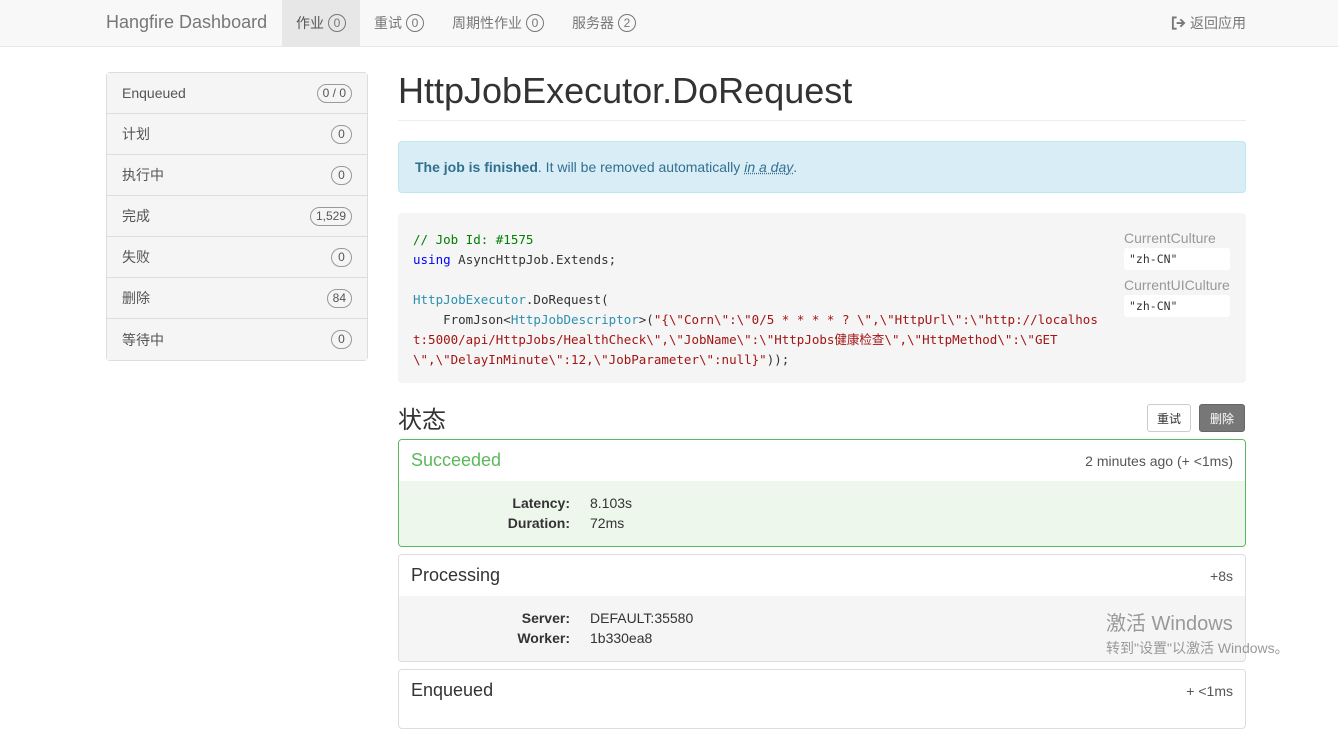  What do you see at coordinates (822, 460) in the screenshot?
I see `state-panel-header: Succeeded 2 minutes ago (+ <1ms)` at bounding box center [822, 460].